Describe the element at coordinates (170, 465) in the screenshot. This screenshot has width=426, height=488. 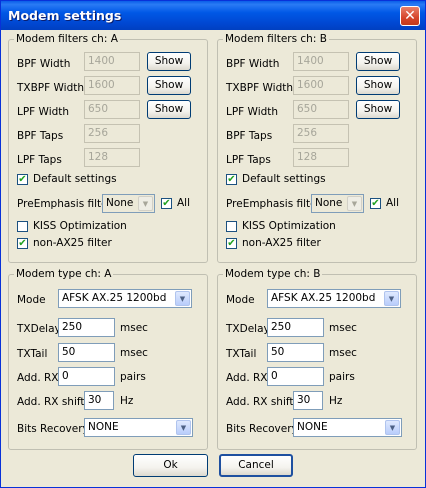
I see `ok-button: Ok` at that location.